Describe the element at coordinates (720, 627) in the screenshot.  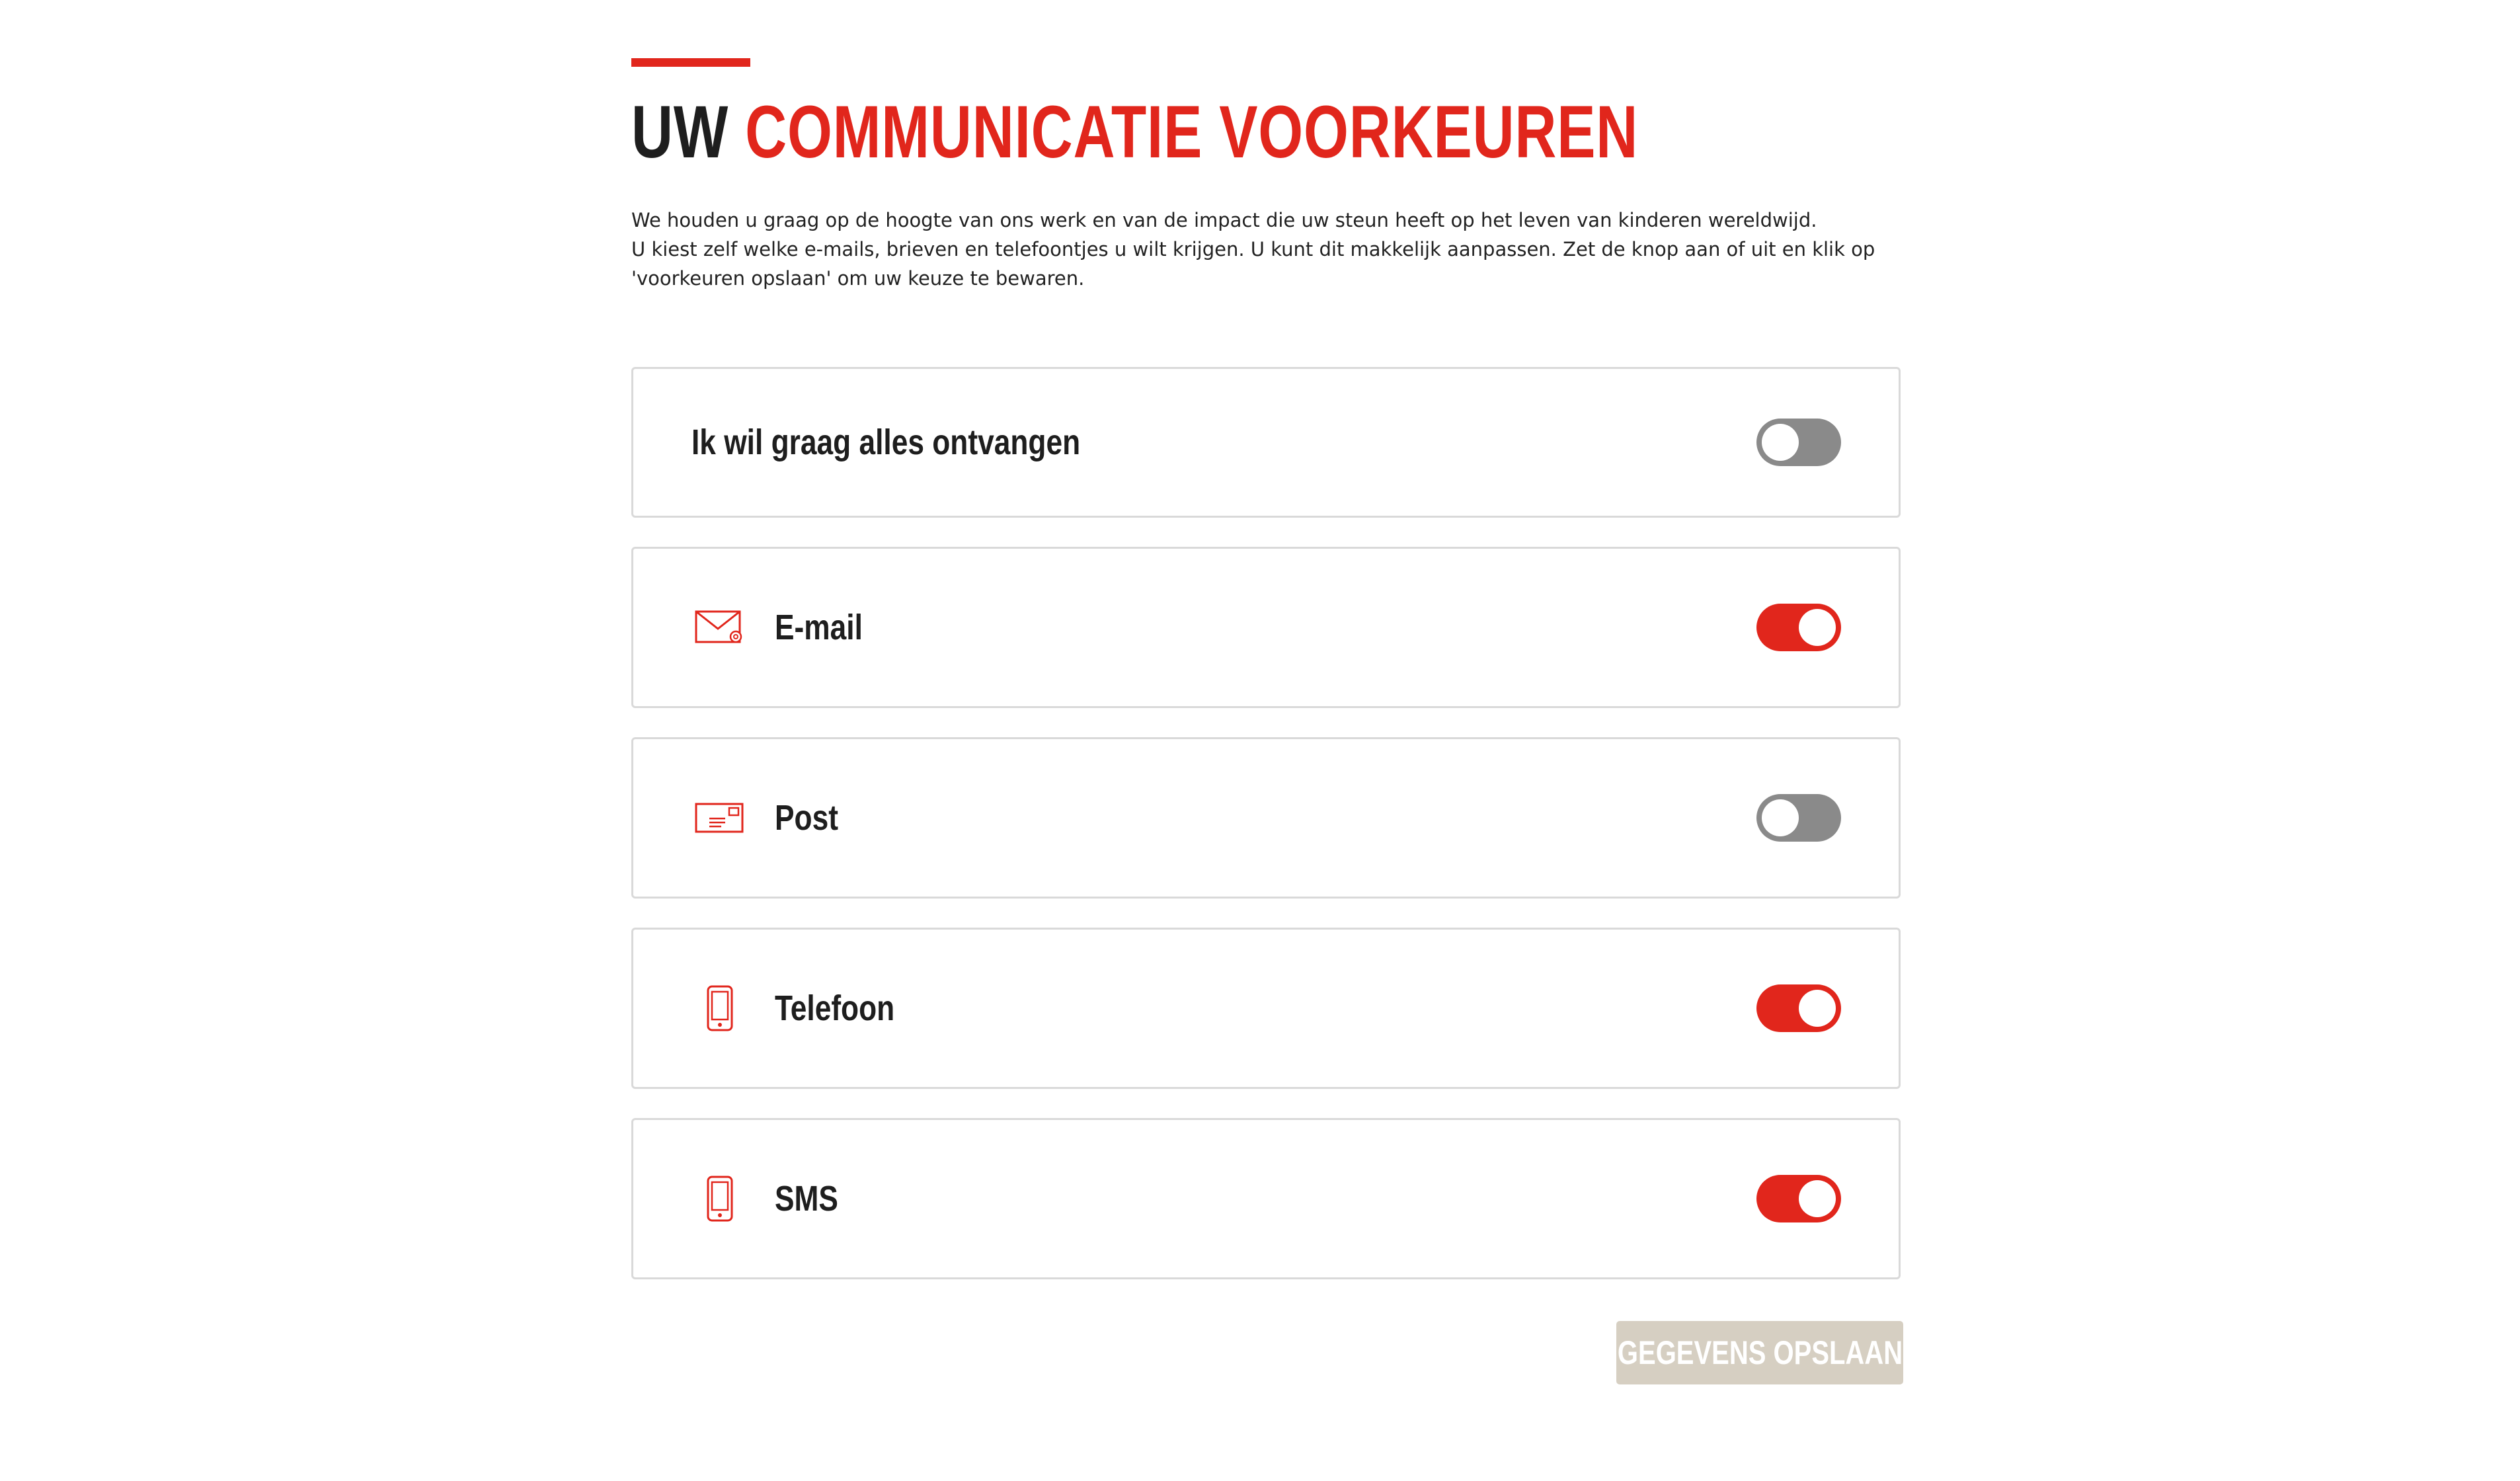
I see `envelope-icon` at that location.